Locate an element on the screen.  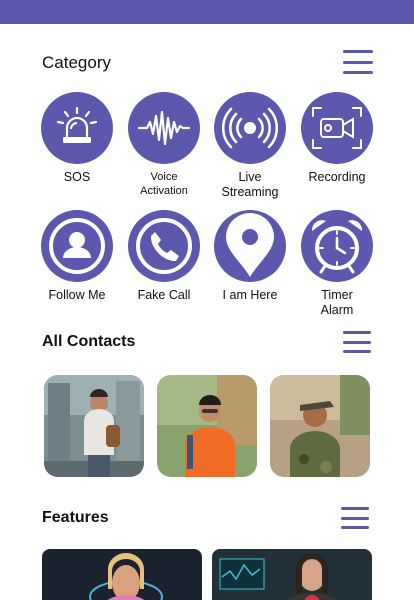
feature-card-1-image is located at coordinates (122, 574).